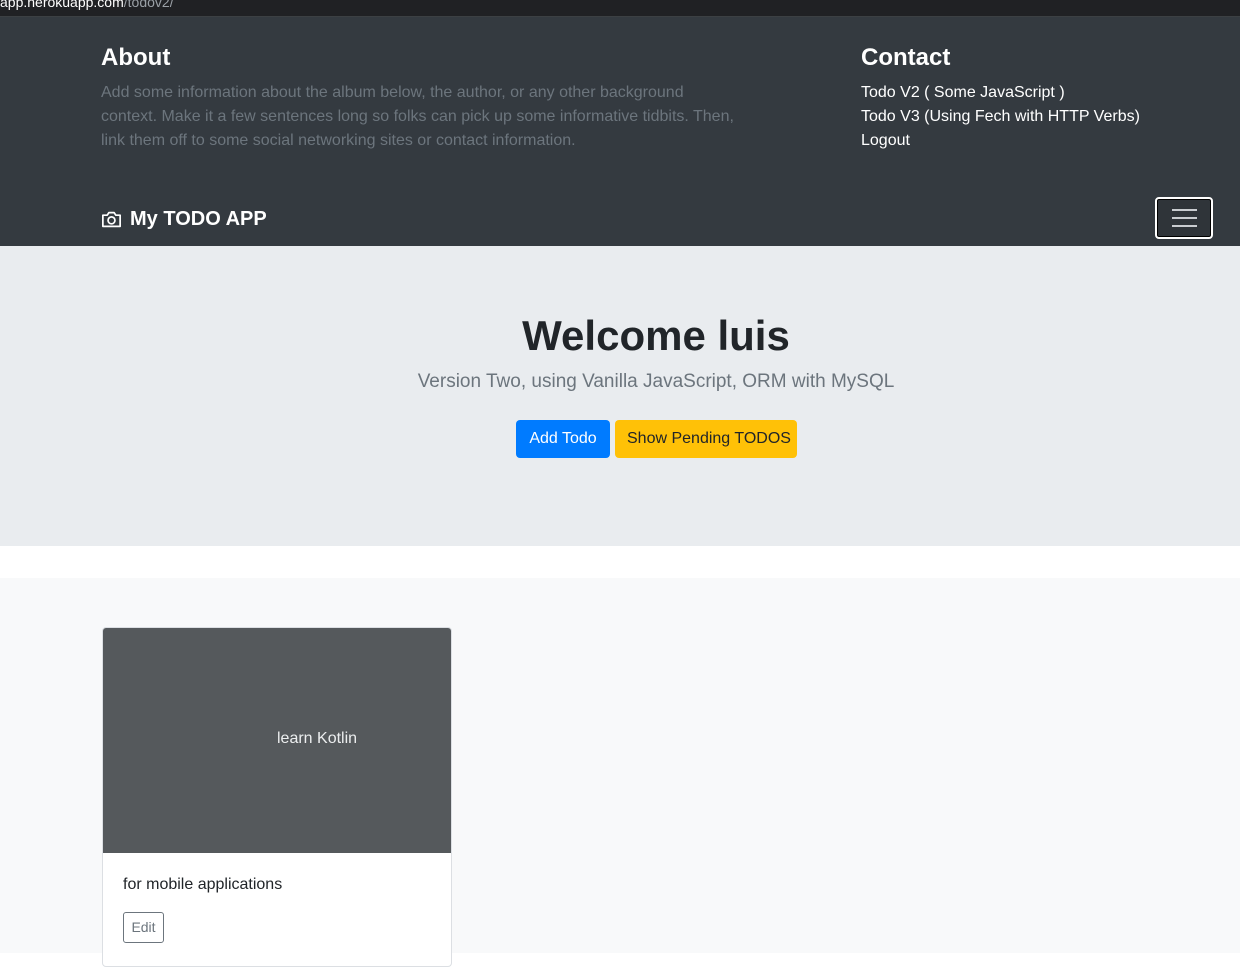 The width and height of the screenshot is (1240, 967). What do you see at coordinates (563, 439) in the screenshot?
I see `add-todo-button: Add Todo` at bounding box center [563, 439].